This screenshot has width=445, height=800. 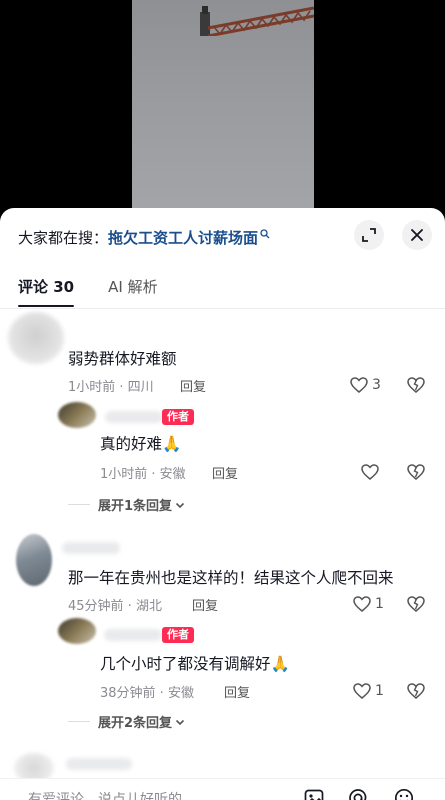 I want to click on tab-comments: 评论 30, so click(x=46, y=291).